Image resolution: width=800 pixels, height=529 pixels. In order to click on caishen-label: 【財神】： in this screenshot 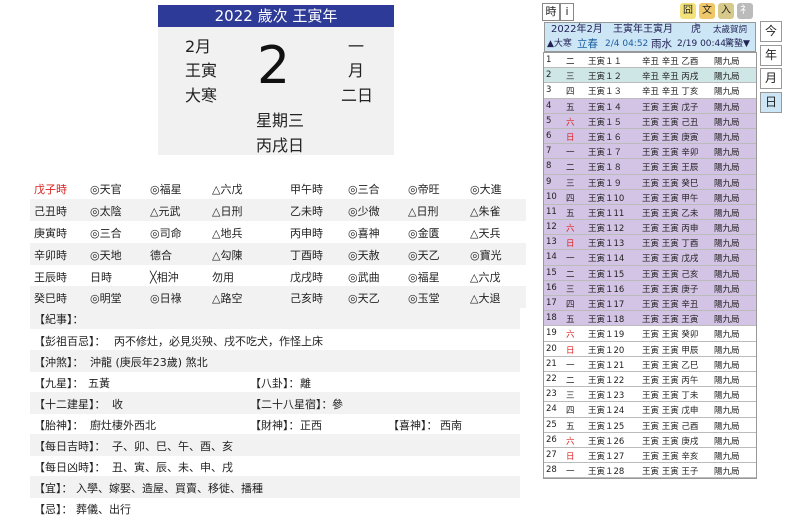, I will do `click(275, 425)`.